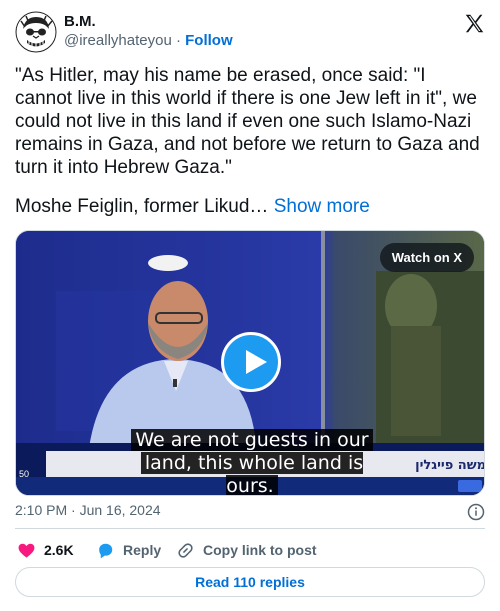 The image size is (500, 611). I want to click on reply-button: Reply, so click(128, 550).